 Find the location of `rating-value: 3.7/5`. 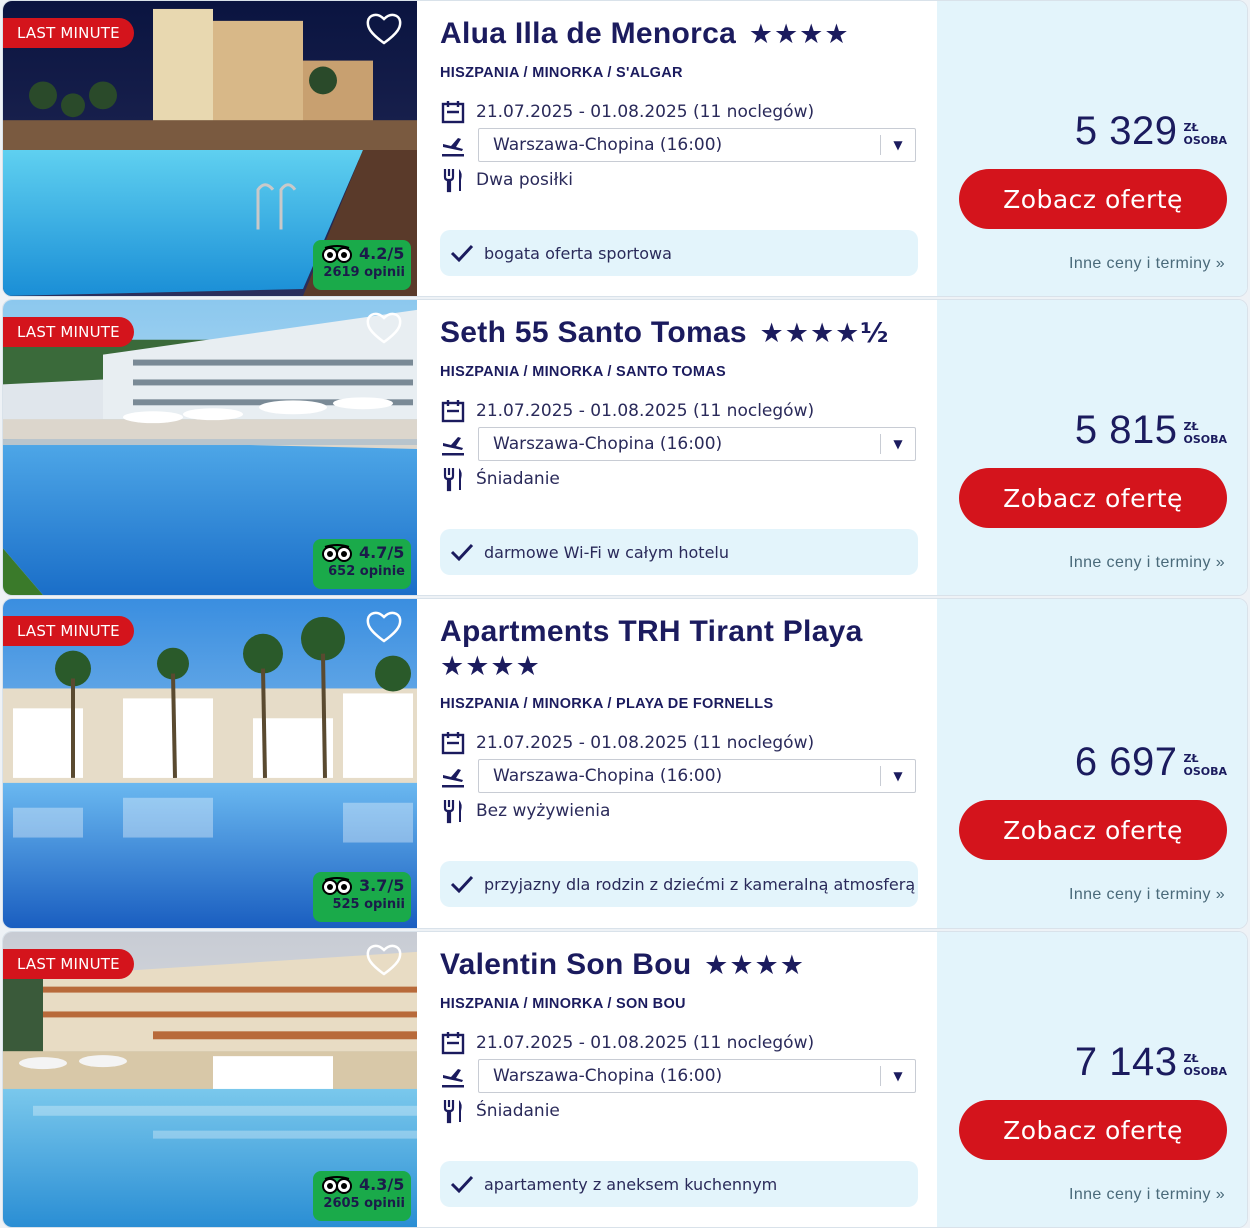

rating-value: 3.7/5 is located at coordinates (382, 885).